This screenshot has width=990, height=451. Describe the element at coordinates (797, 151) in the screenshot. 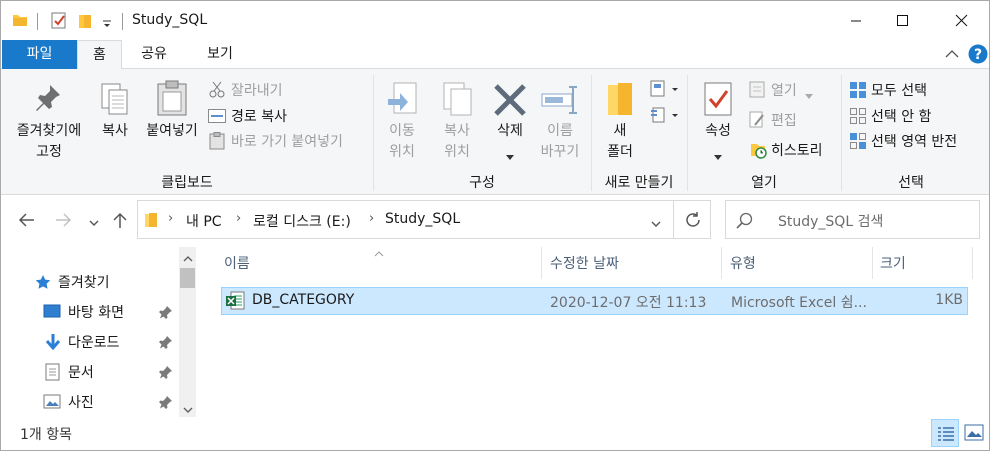

I see `history-label: 히스토리` at that location.